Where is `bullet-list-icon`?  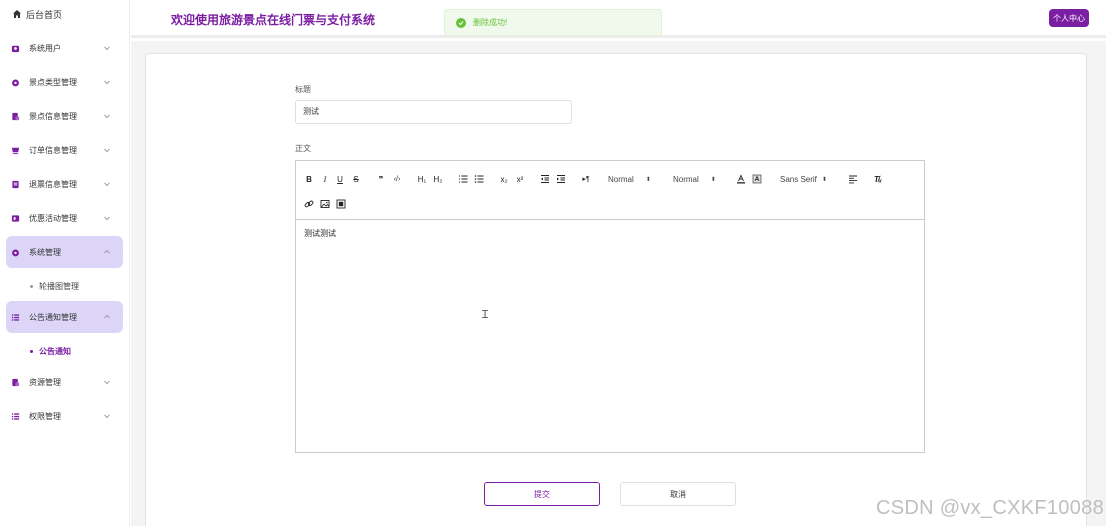 bullet-list-icon is located at coordinates (479, 179).